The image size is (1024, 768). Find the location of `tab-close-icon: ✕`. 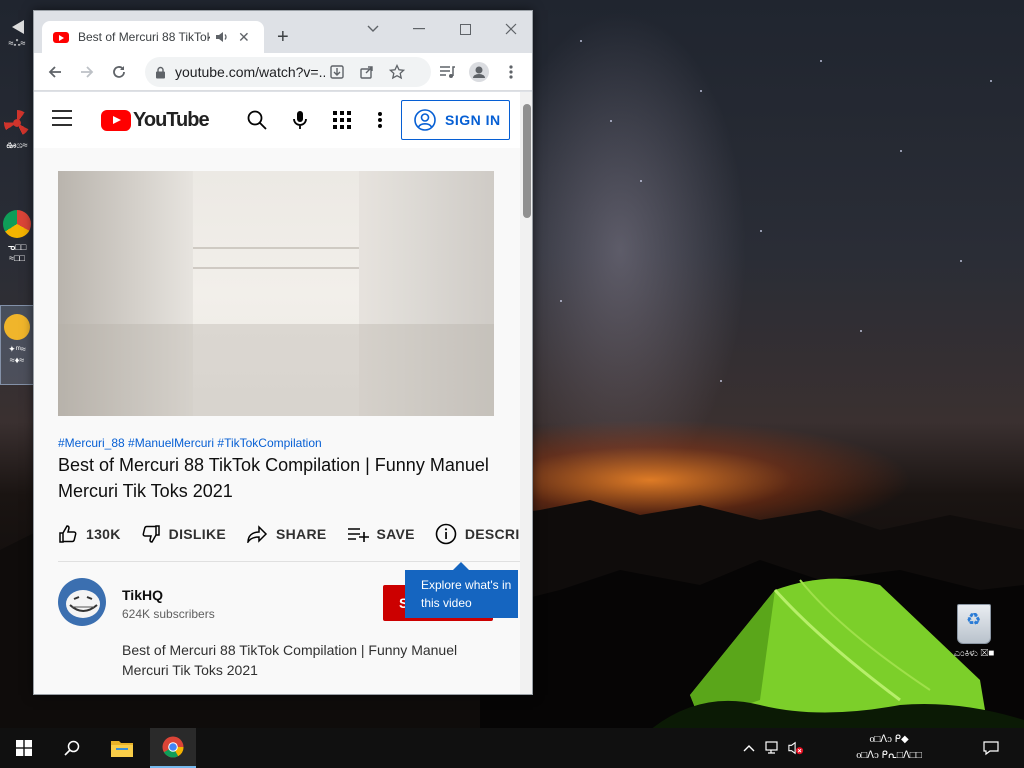

tab-close-icon: ✕ is located at coordinates (244, 37).